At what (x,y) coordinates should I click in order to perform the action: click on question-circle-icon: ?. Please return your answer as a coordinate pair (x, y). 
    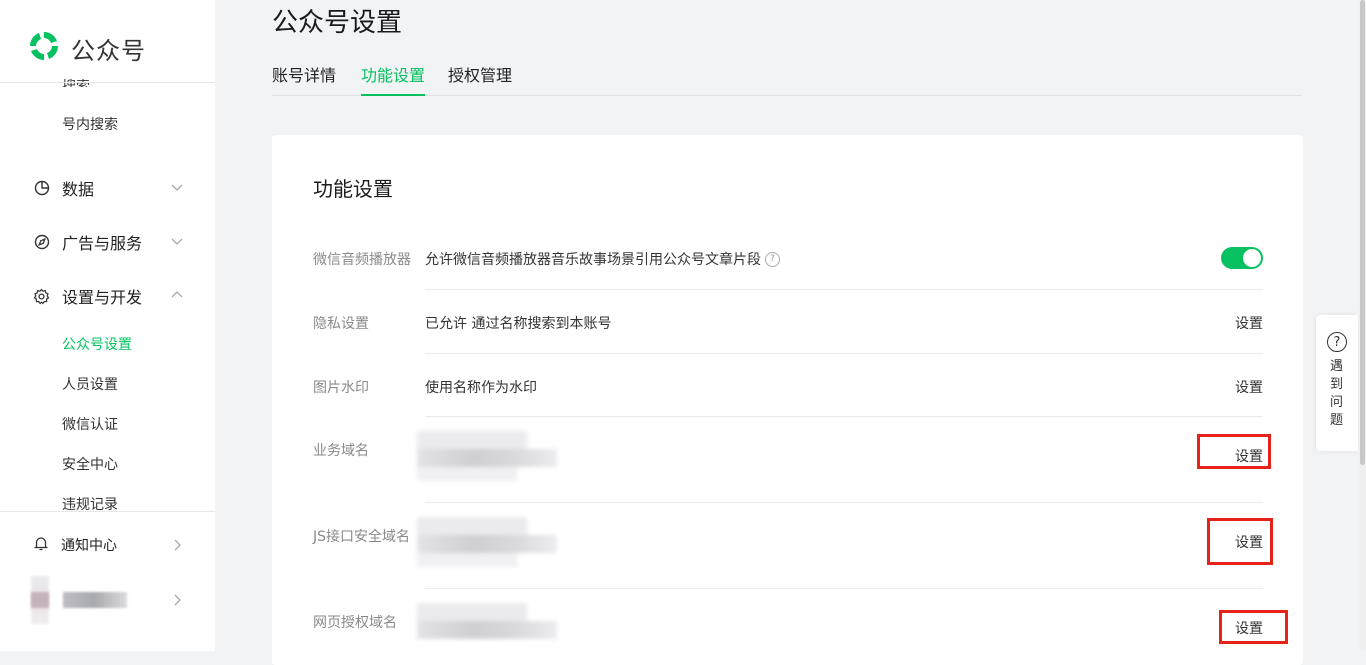
    Looking at the image, I should click on (1337, 342).